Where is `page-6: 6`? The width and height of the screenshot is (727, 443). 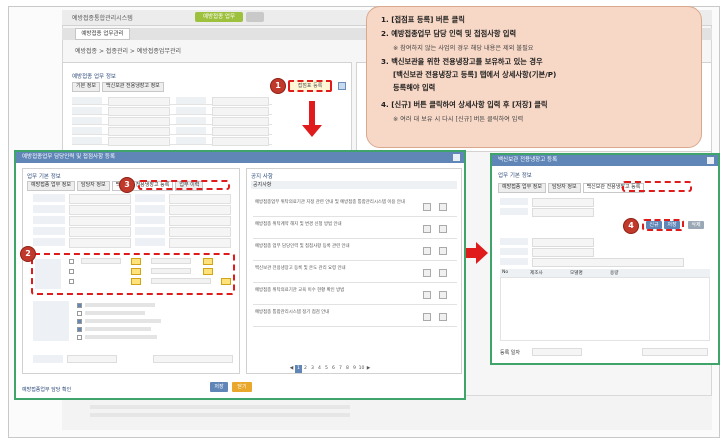 page-6: 6 is located at coordinates (333, 369).